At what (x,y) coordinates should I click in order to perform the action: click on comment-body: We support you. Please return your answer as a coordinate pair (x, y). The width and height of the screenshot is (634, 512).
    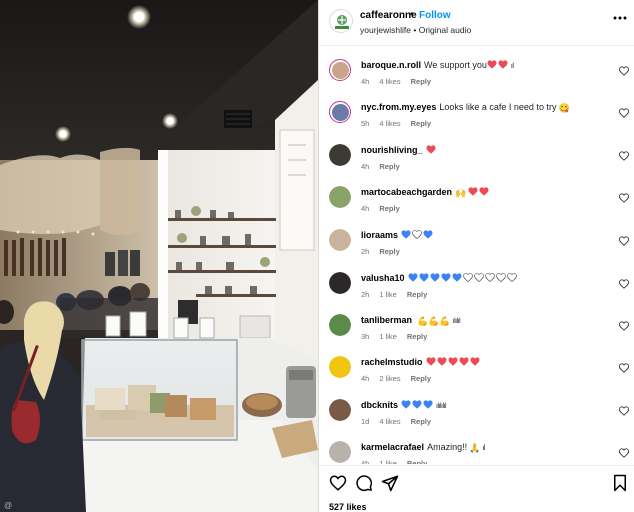
    Looking at the image, I should click on (455, 65).